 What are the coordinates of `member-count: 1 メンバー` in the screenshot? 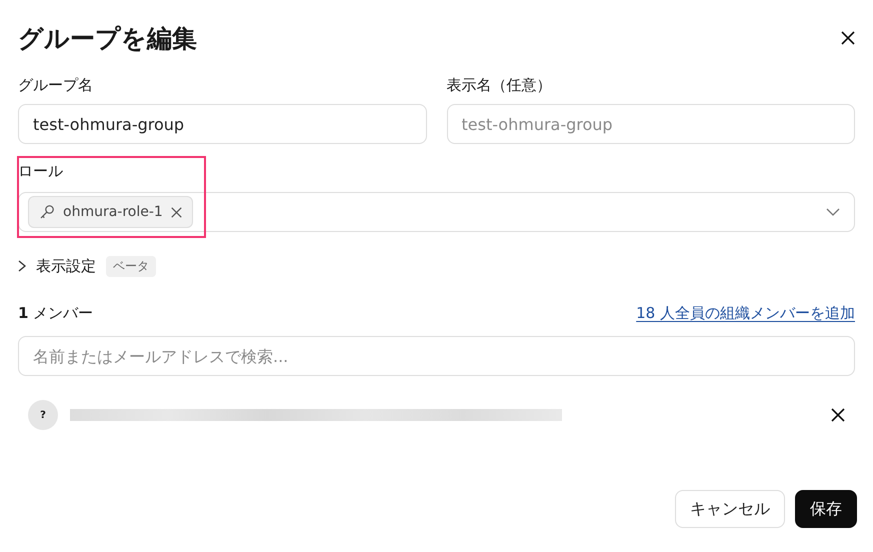 It's located at (56, 313).